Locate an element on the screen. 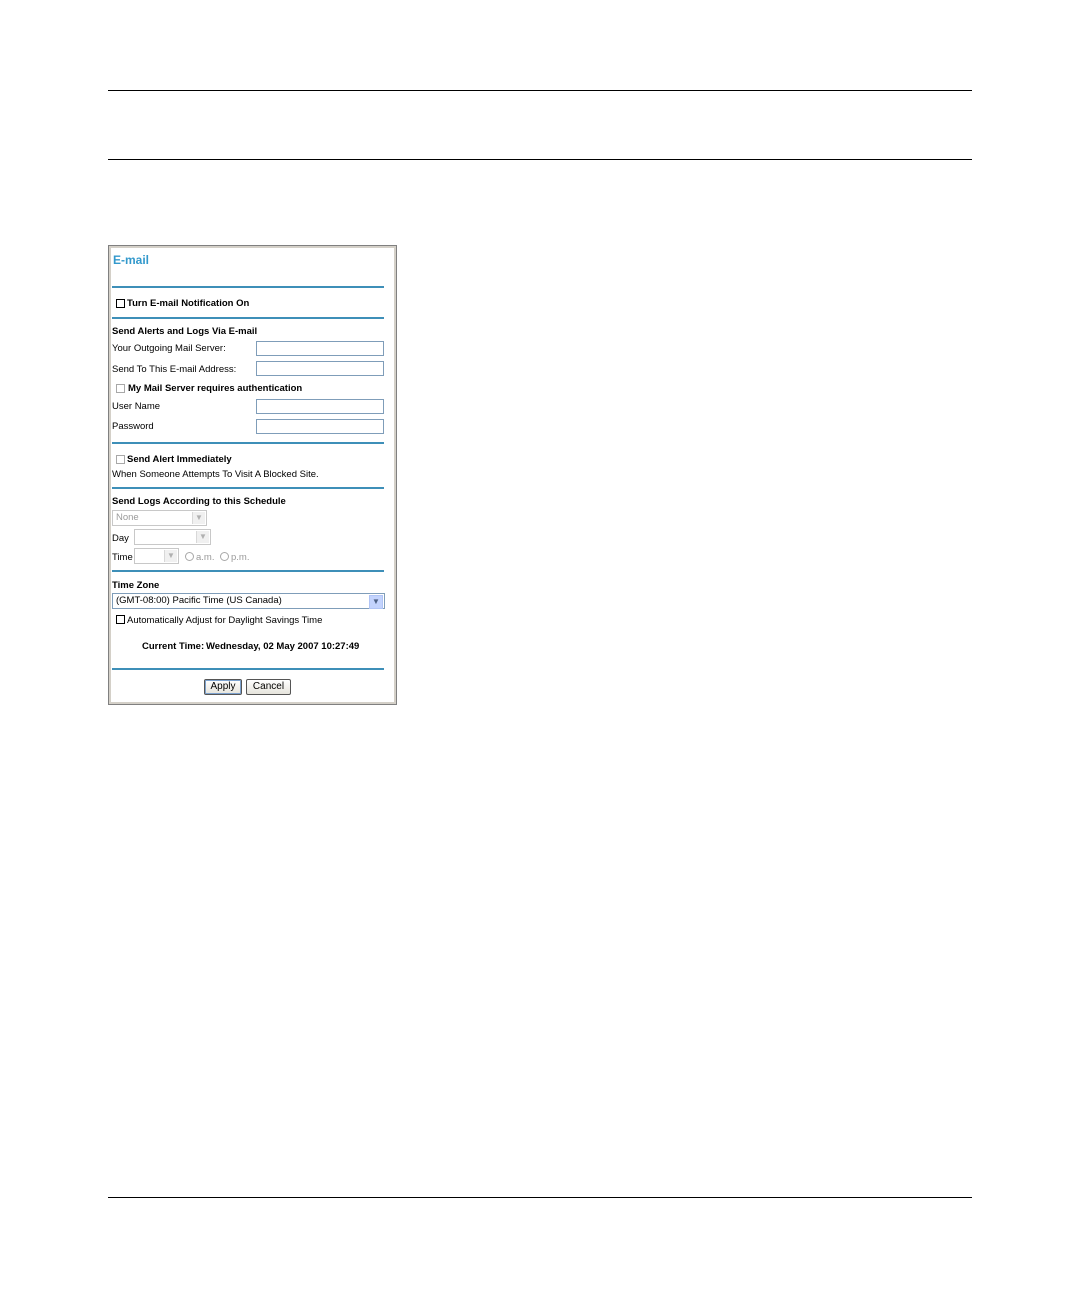 This screenshot has width=1080, height=1296. user-name-input is located at coordinates (320, 406).